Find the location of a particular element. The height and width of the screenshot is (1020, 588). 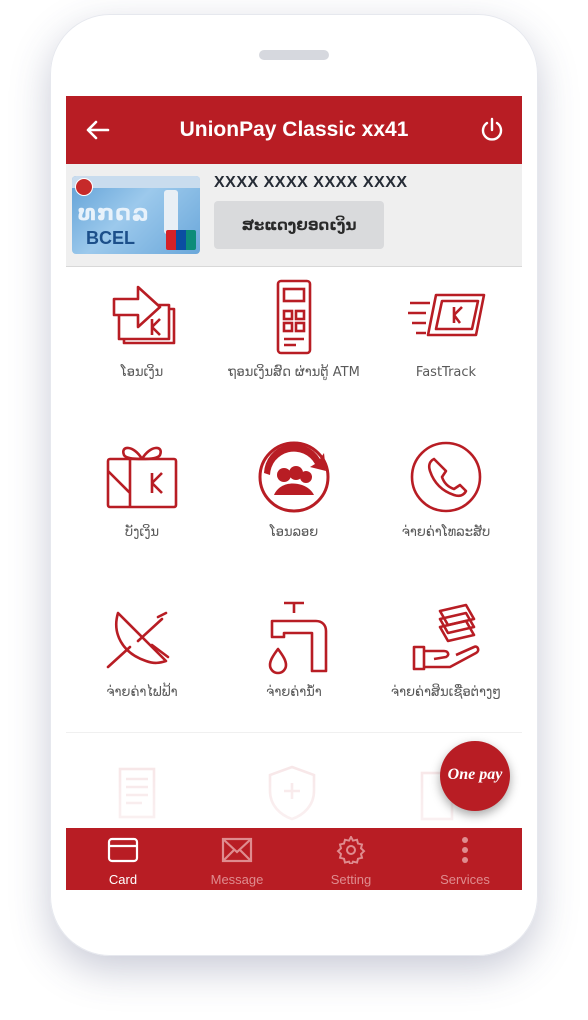

service-label: ໂອນລອຍ is located at coordinates (294, 532).